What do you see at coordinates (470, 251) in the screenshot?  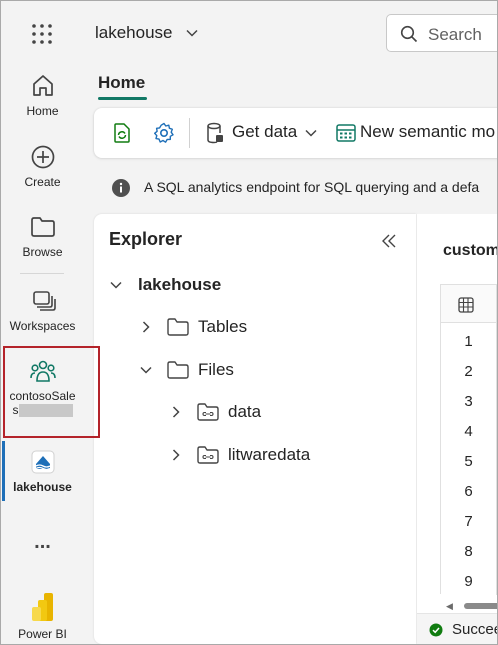 I see `tab-customers: custom` at bounding box center [470, 251].